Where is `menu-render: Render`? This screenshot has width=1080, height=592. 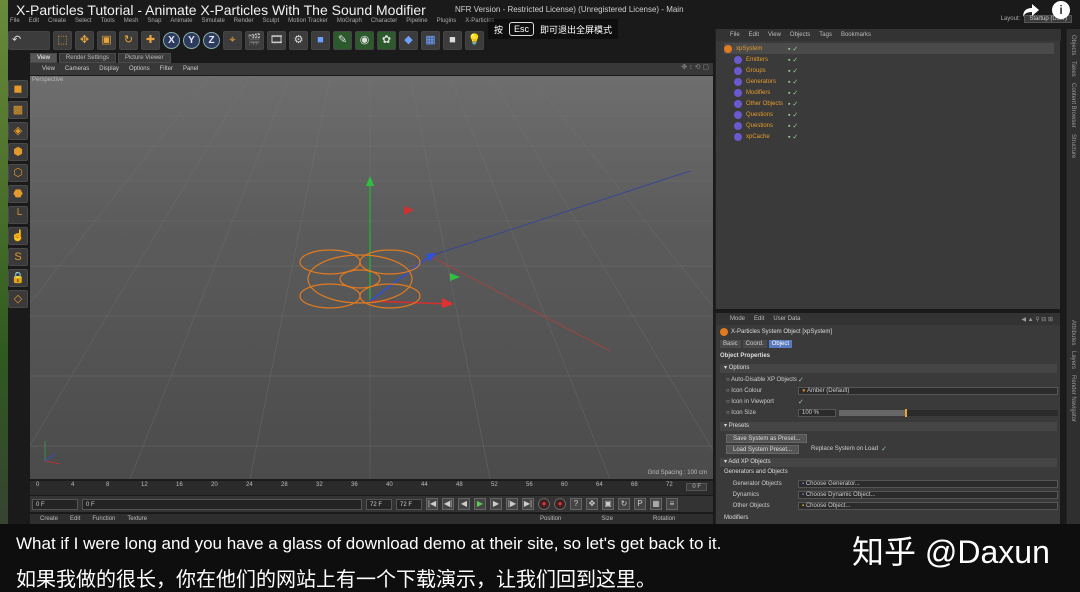 menu-render: Render is located at coordinates (244, 21).